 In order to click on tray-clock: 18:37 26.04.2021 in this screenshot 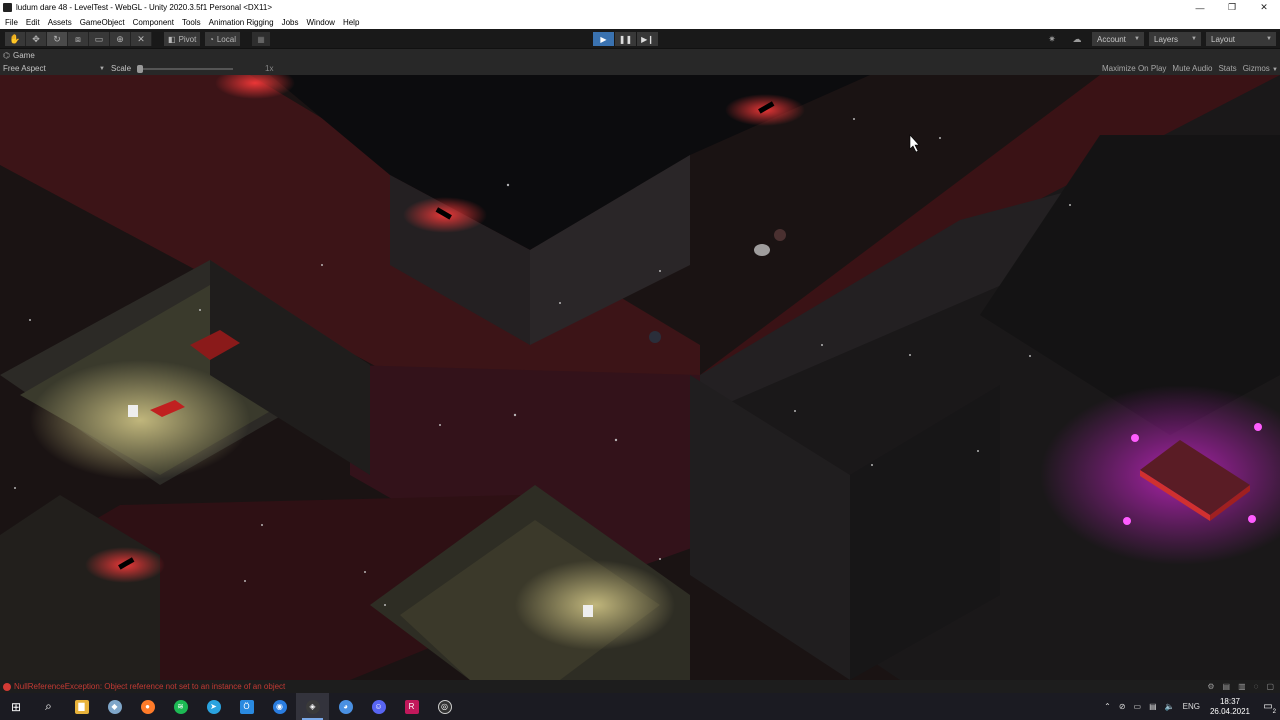, I will do `click(1230, 707)`.